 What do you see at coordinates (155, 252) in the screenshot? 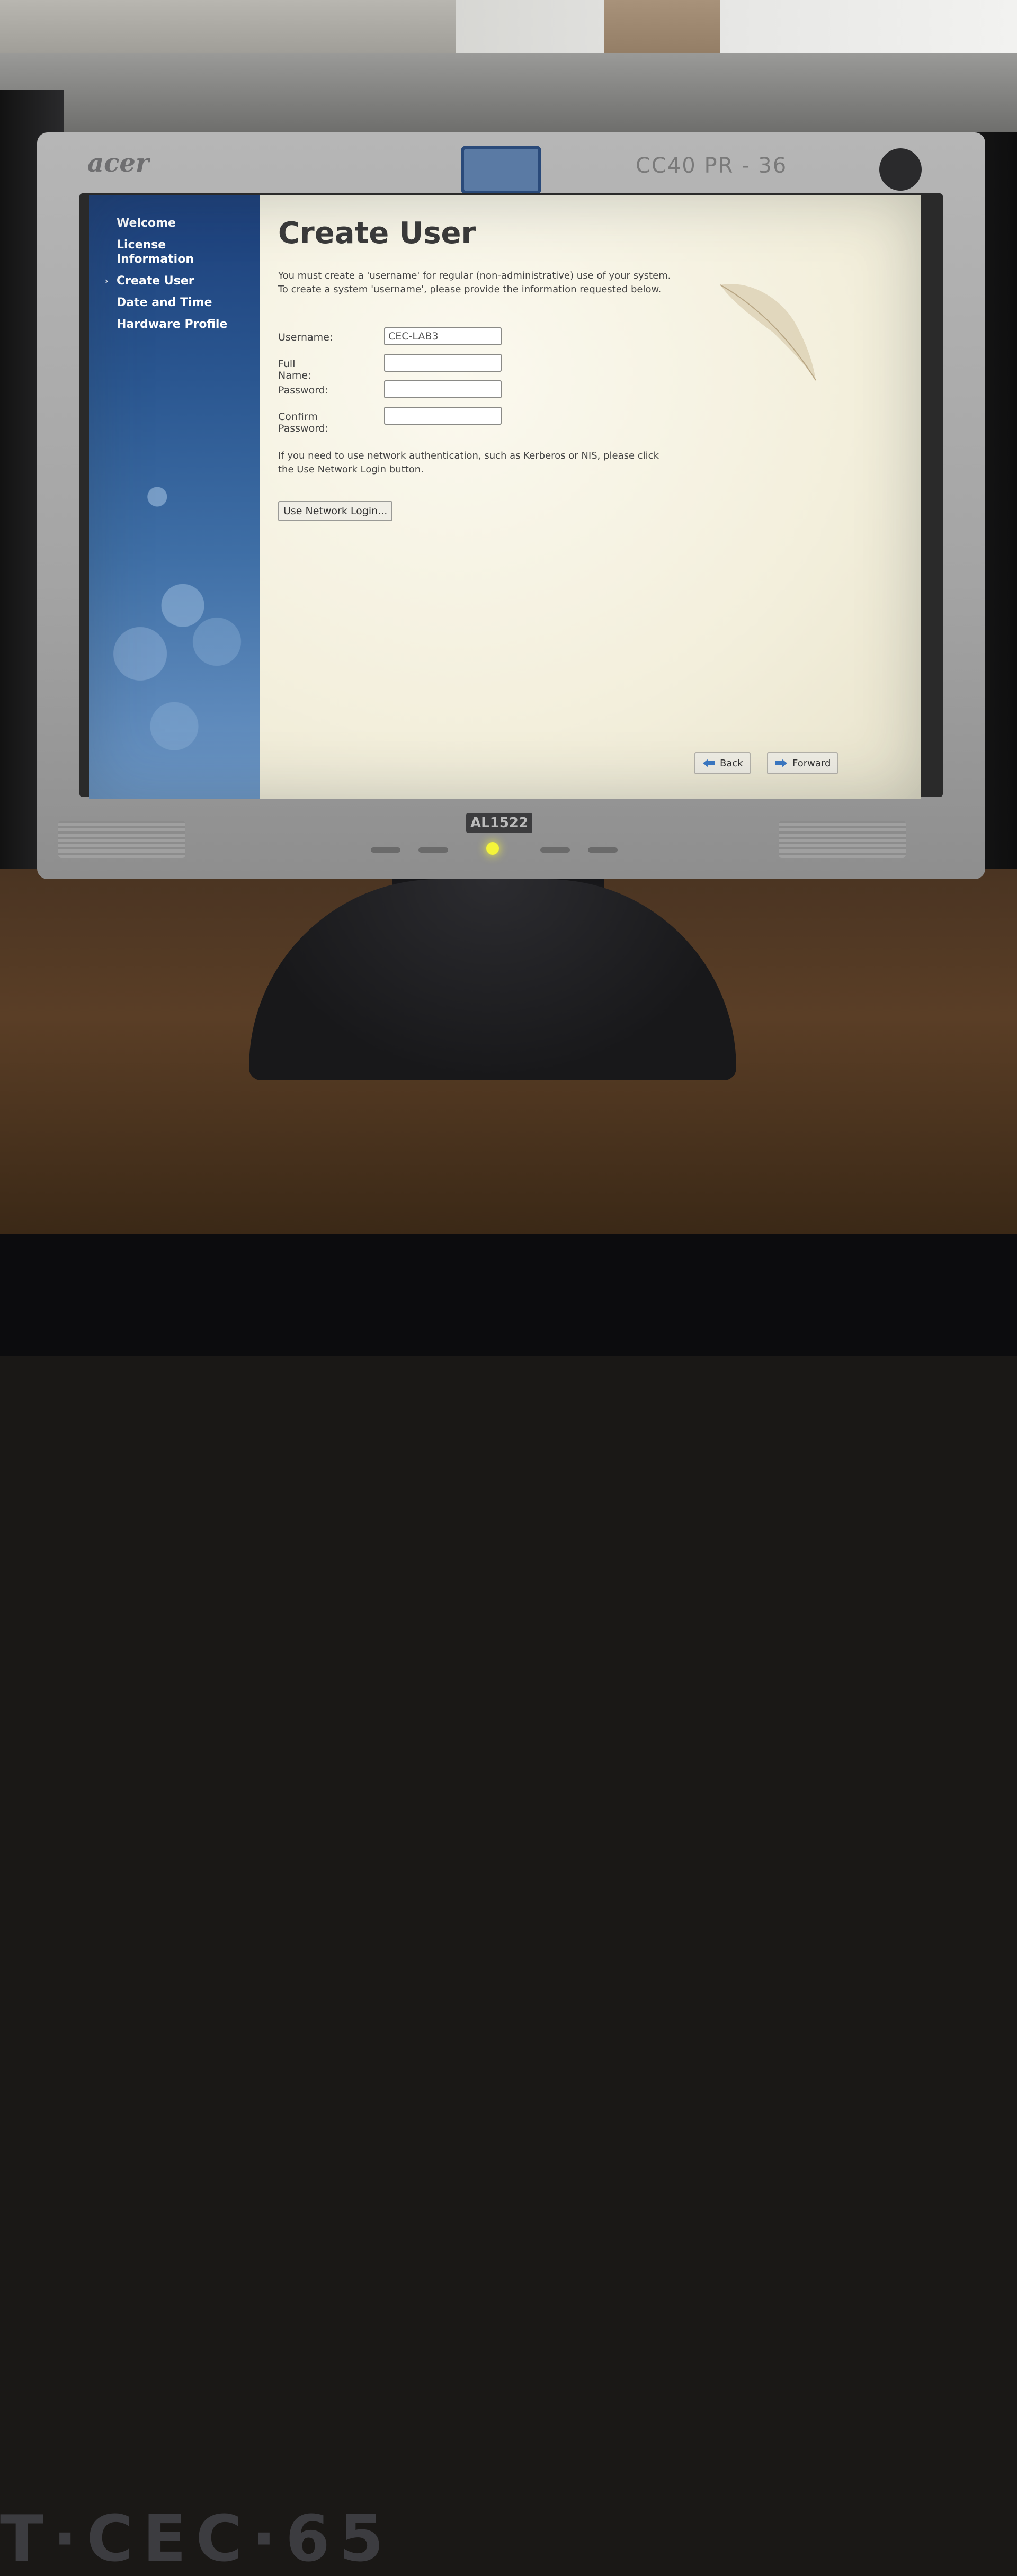
I see `sidebar-item-label: License Information` at bounding box center [155, 252].